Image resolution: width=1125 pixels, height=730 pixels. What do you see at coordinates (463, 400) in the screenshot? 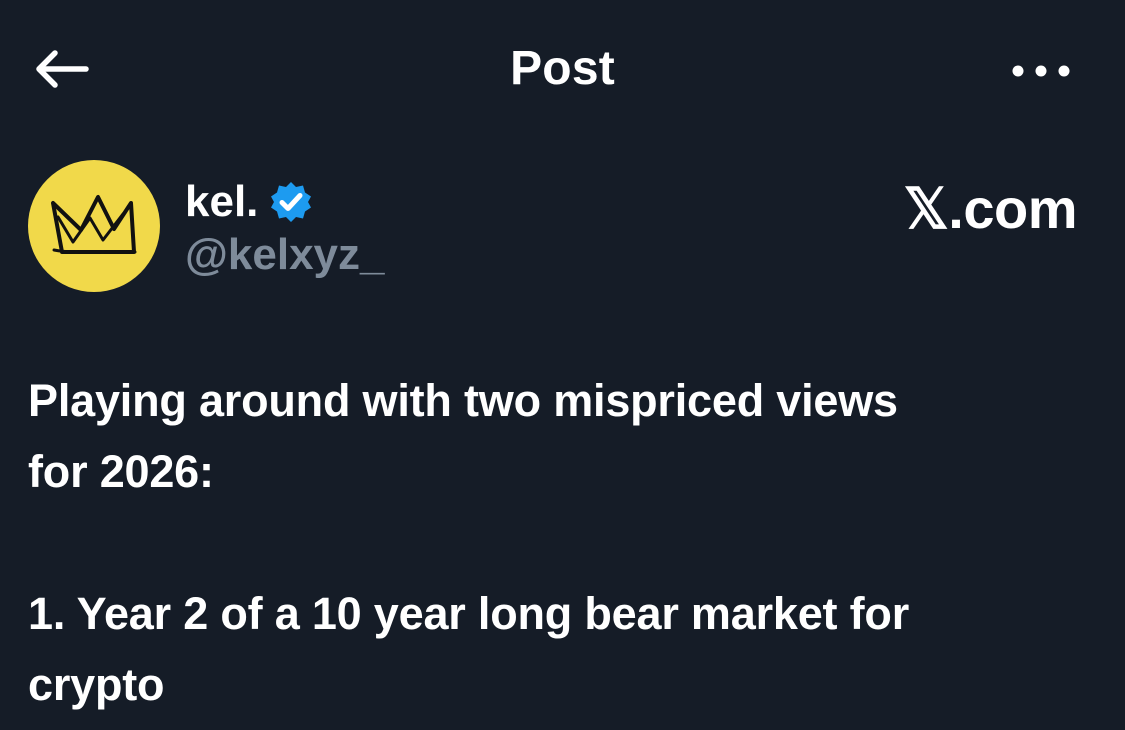
I see `post-text-line: Playing around with two mispriced views` at bounding box center [463, 400].